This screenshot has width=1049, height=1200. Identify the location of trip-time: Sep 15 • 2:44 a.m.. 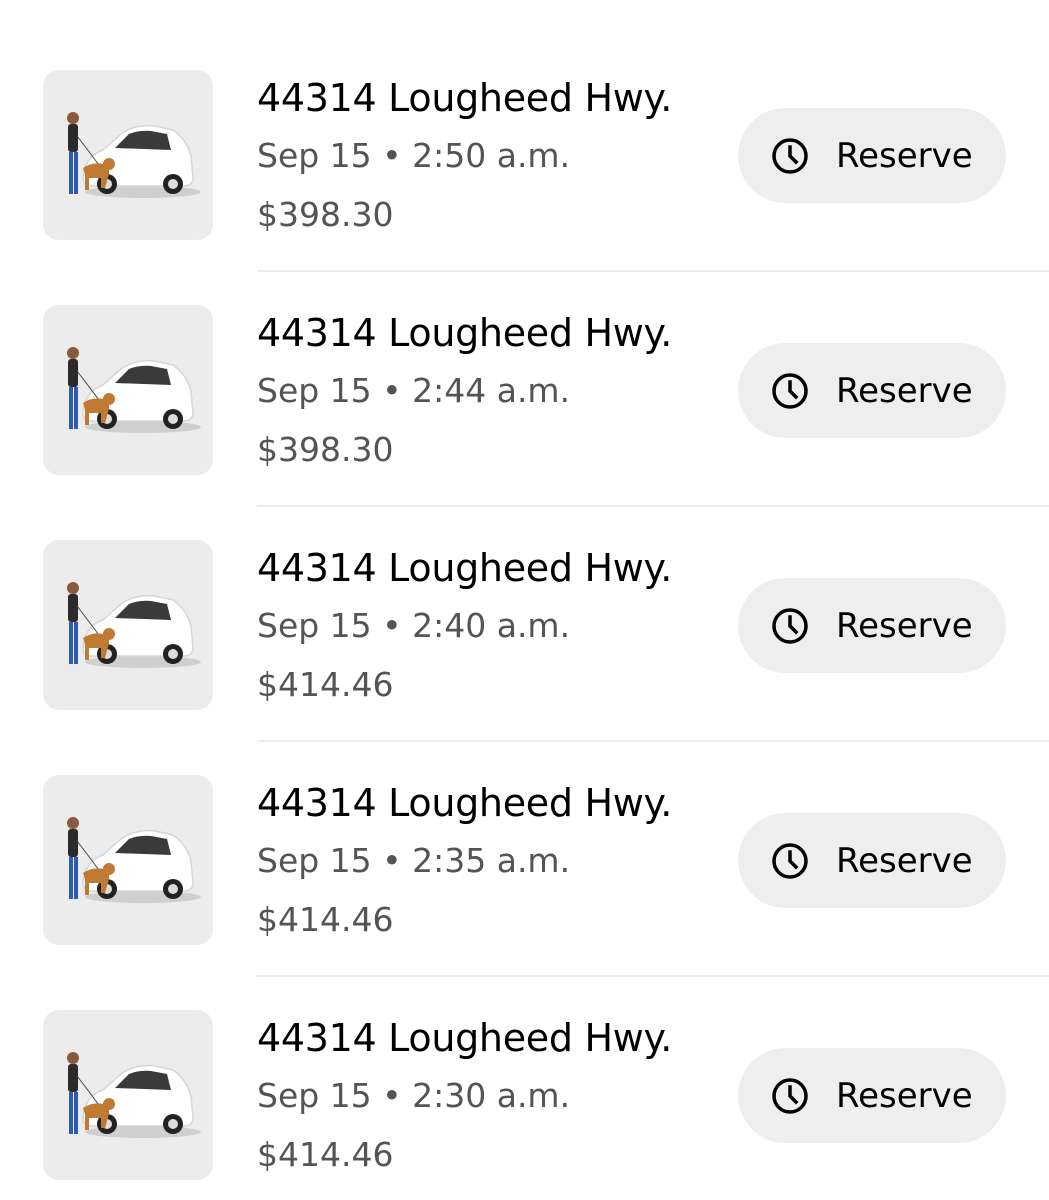
(414, 390).